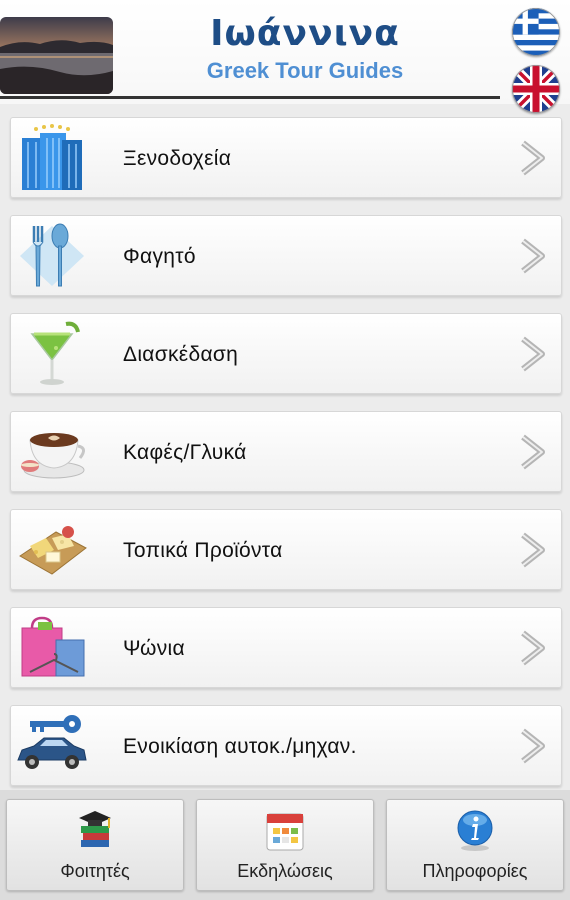  Describe the element at coordinates (181, 354) in the screenshot. I see `menu-item-label: Διασκέδαση` at that location.